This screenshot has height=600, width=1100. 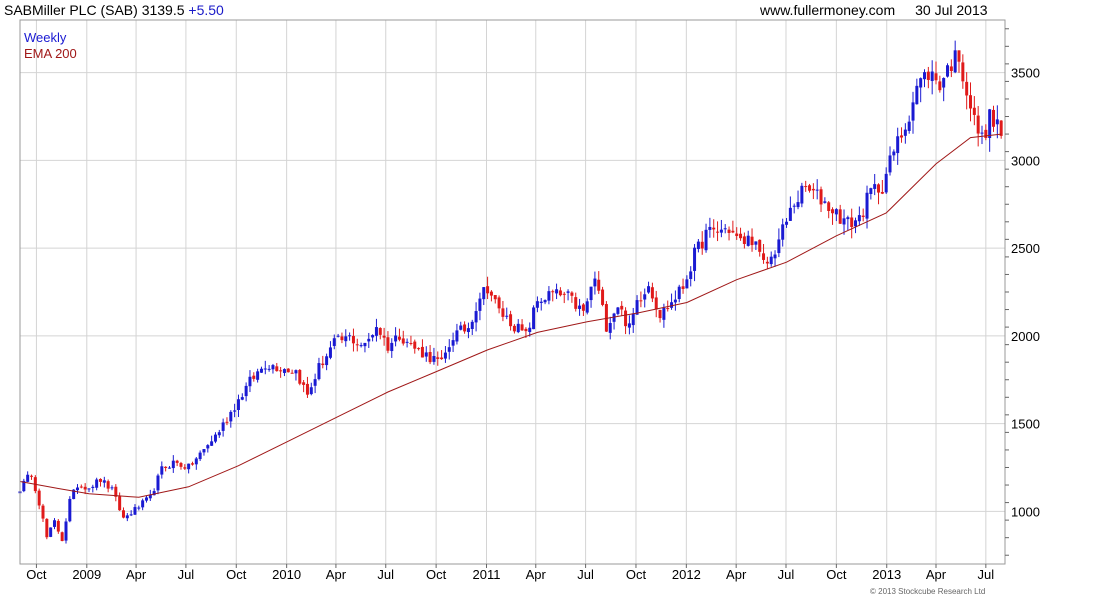 I want to click on x-tick-label: 2010, so click(x=286, y=574).